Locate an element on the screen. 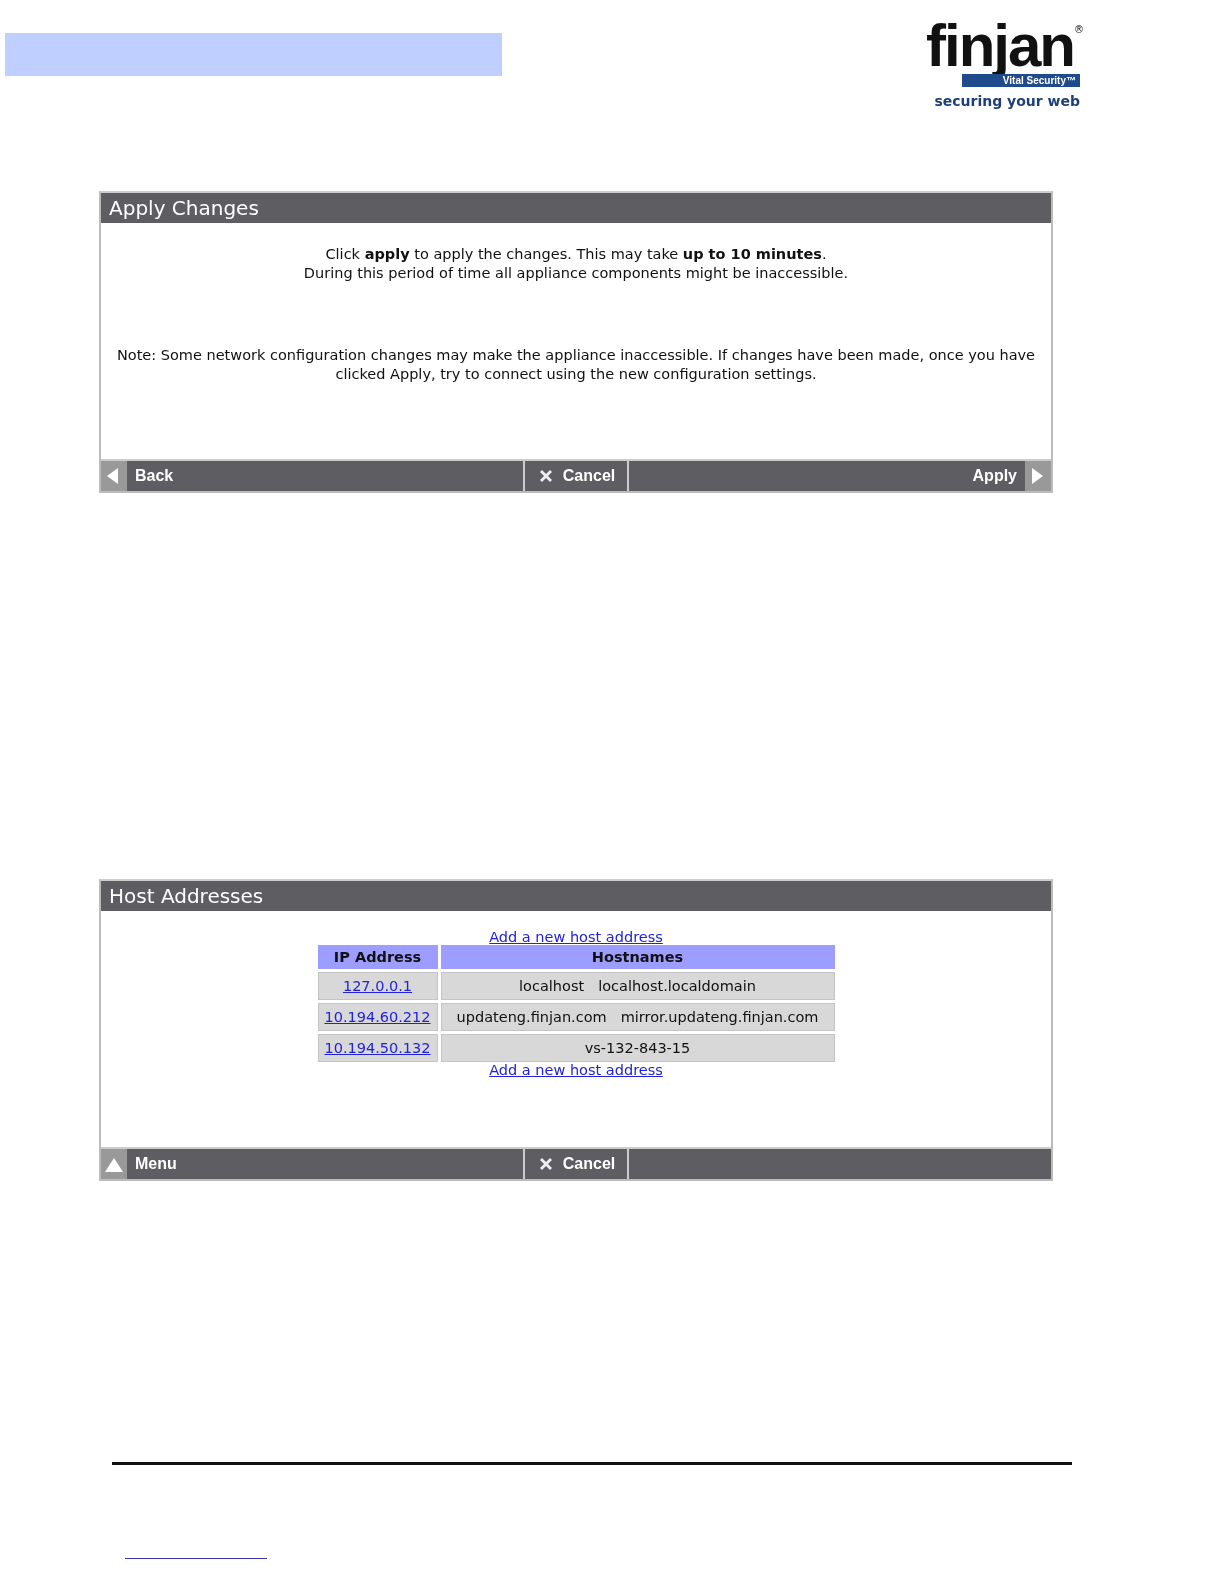  ip-address-link: 10.194.50.132 is located at coordinates (377, 1048).